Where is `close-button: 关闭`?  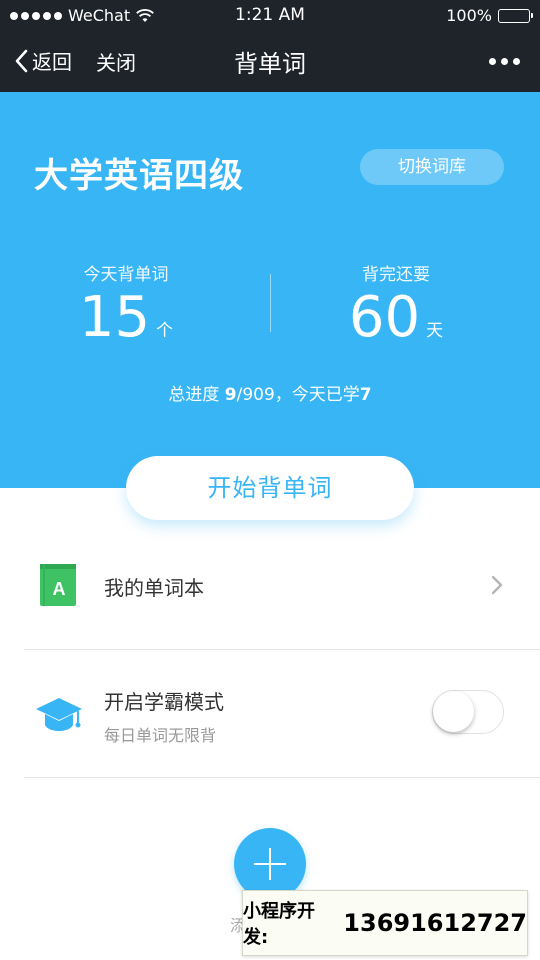
close-button: 关闭 is located at coordinates (116, 61).